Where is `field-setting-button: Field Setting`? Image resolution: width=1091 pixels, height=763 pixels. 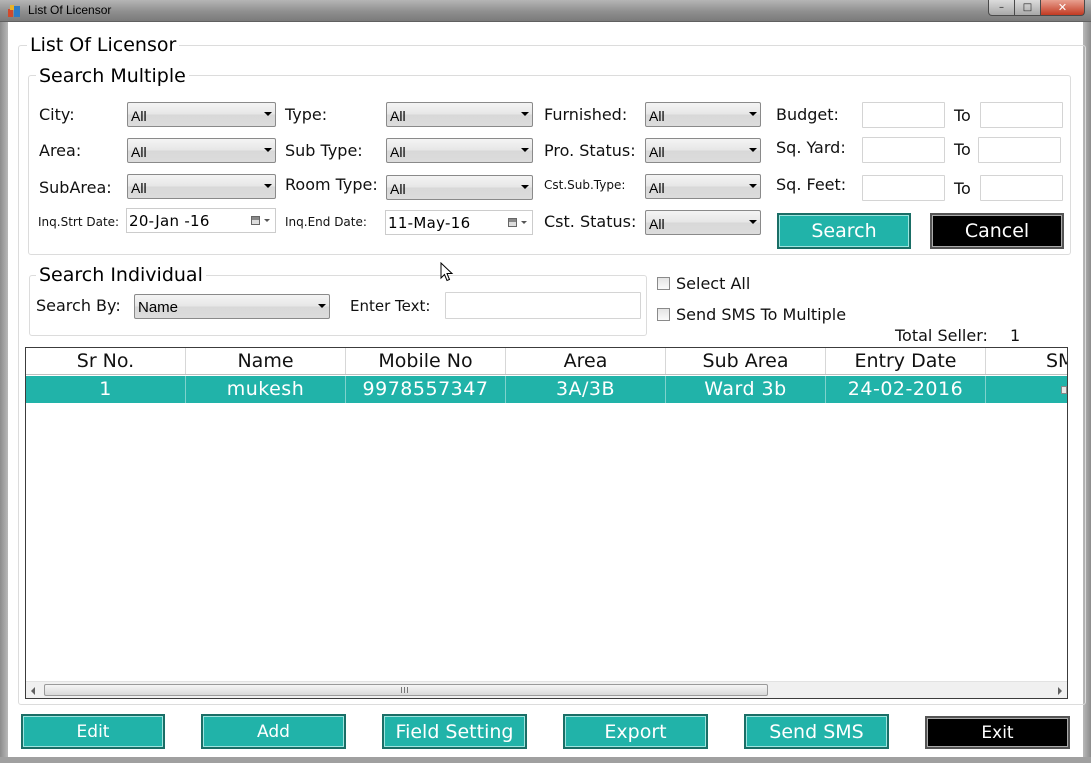
field-setting-button: Field Setting is located at coordinates (454, 731).